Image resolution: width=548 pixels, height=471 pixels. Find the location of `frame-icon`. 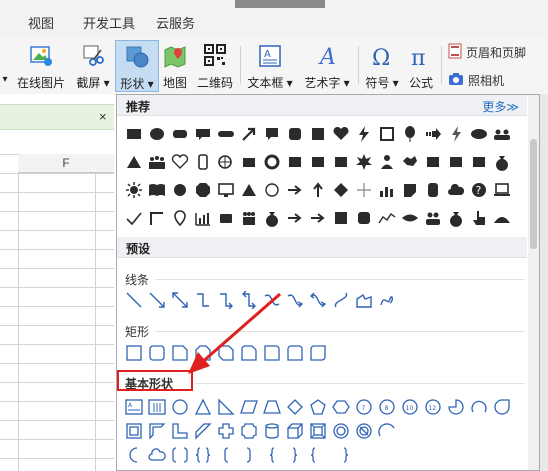

frame-icon is located at coordinates (387, 134).